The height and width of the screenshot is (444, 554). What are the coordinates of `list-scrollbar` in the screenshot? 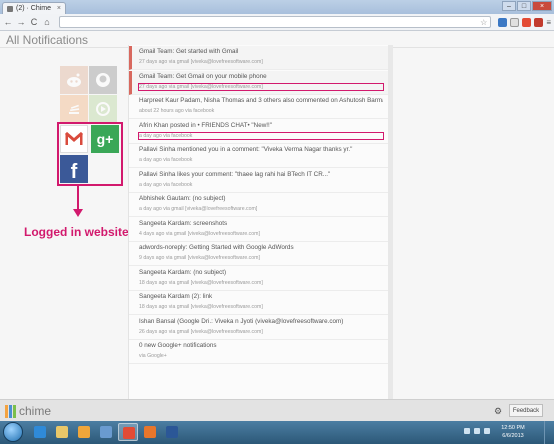 It's located at (390, 222).